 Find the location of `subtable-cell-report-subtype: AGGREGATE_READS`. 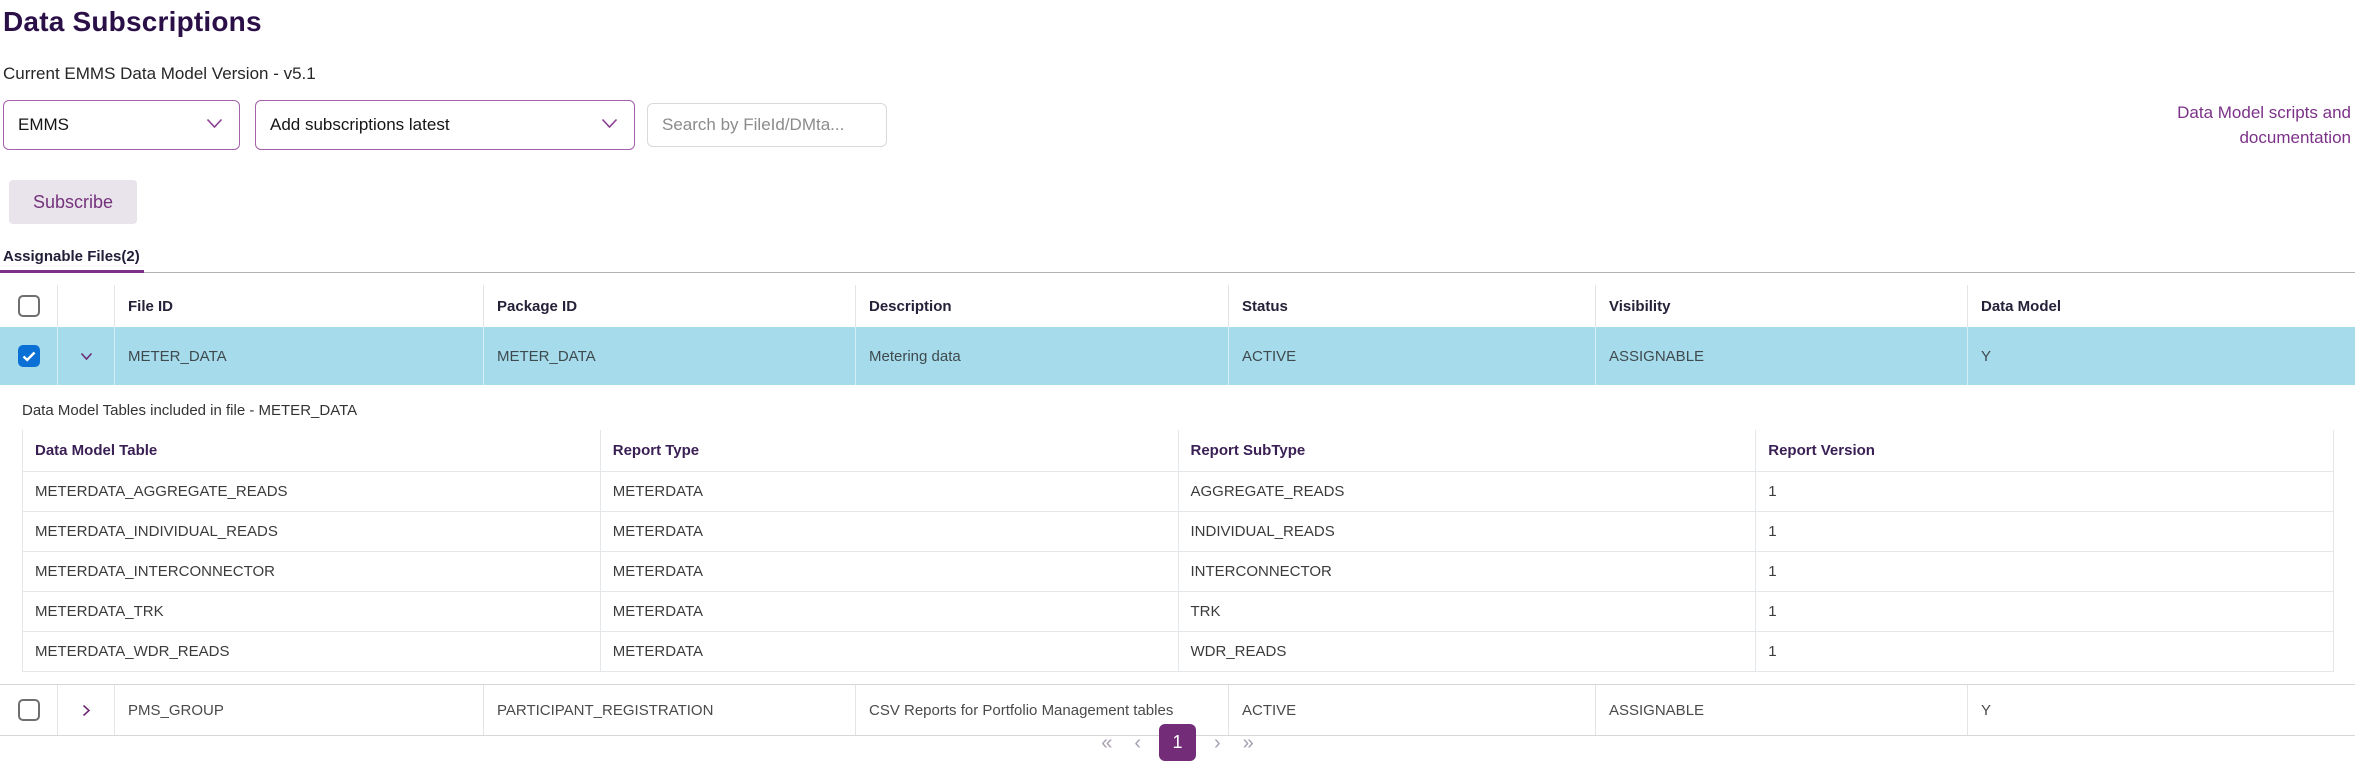

subtable-cell-report-subtype: AGGREGATE_READS is located at coordinates (1467, 492).